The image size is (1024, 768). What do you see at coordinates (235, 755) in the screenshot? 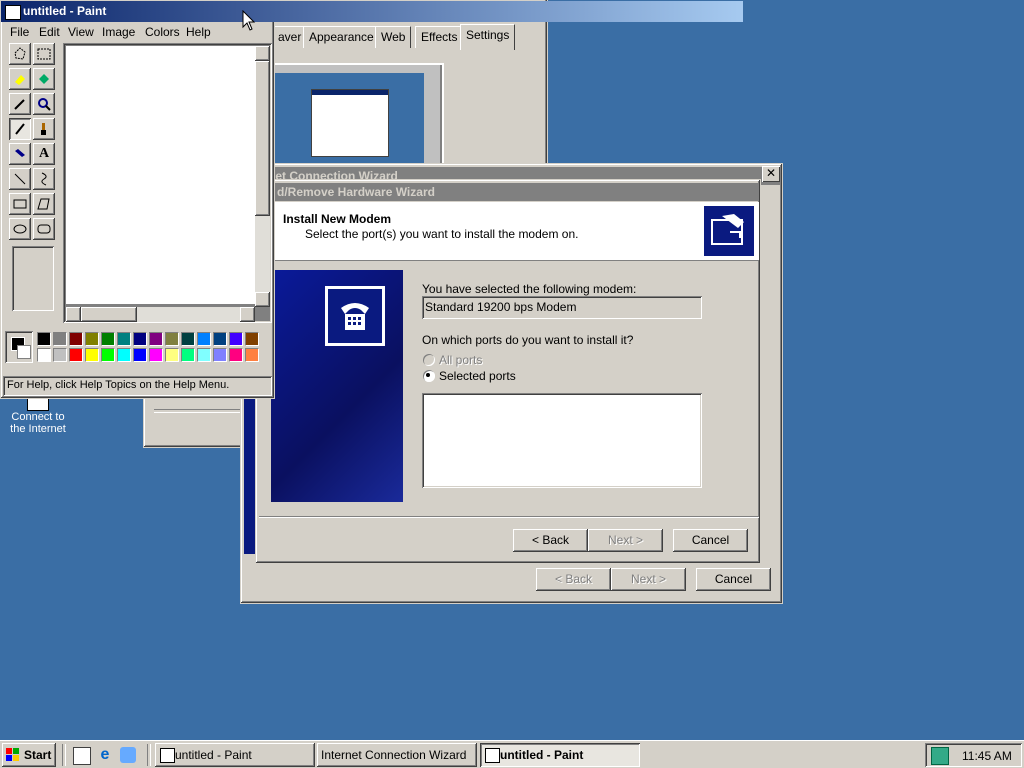
I see `taskbar-button-paint-1: untitled - Paint` at bounding box center [235, 755].